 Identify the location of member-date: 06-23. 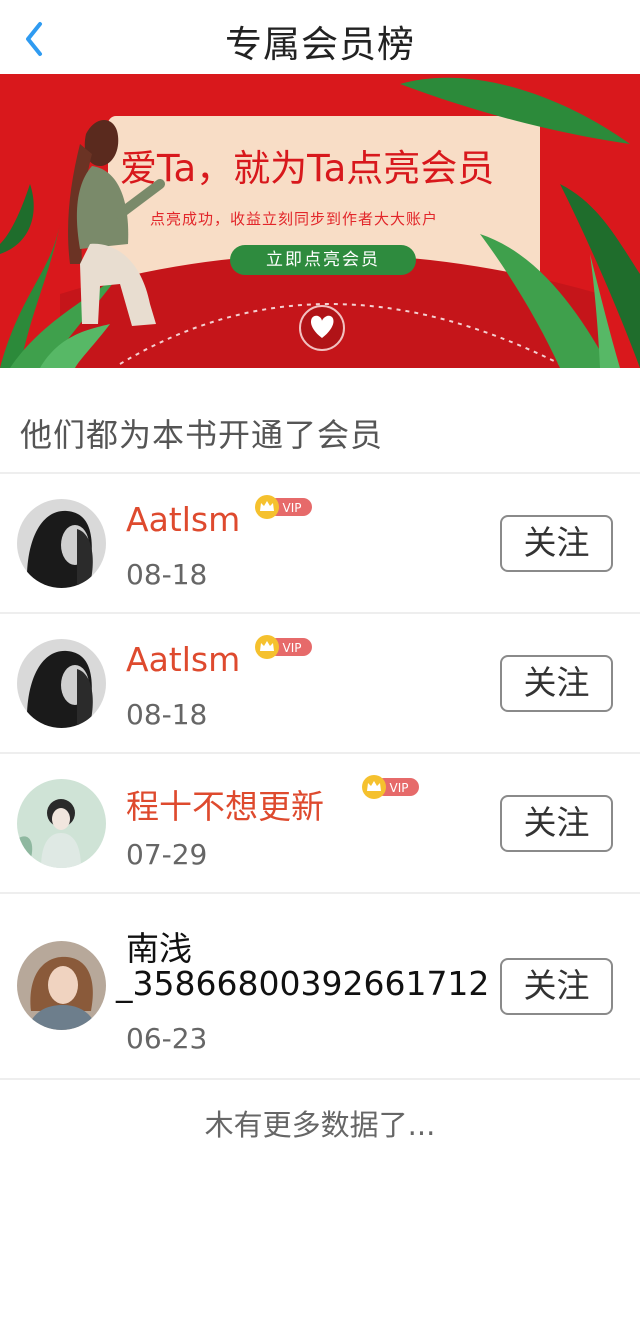
(167, 1038).